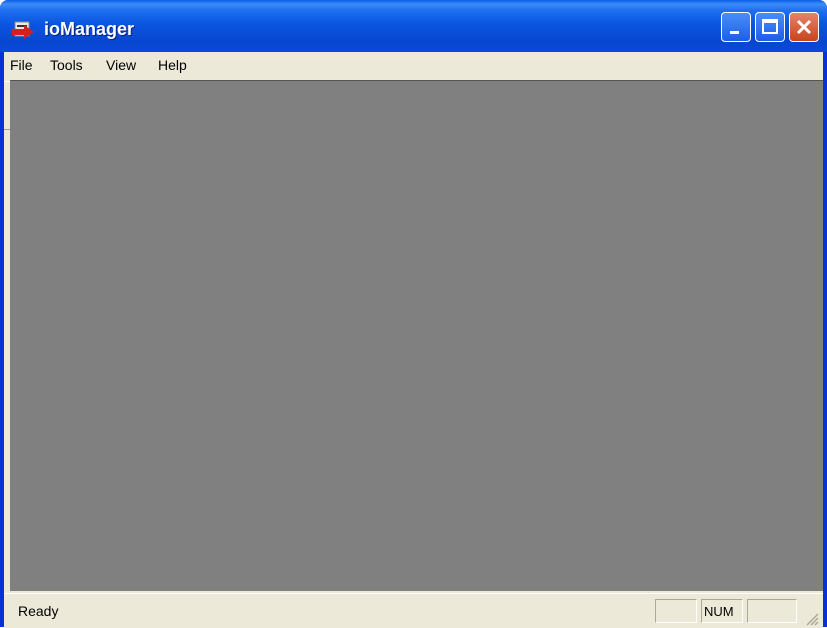  Describe the element at coordinates (23, 30) in the screenshot. I see `app-icon` at that location.